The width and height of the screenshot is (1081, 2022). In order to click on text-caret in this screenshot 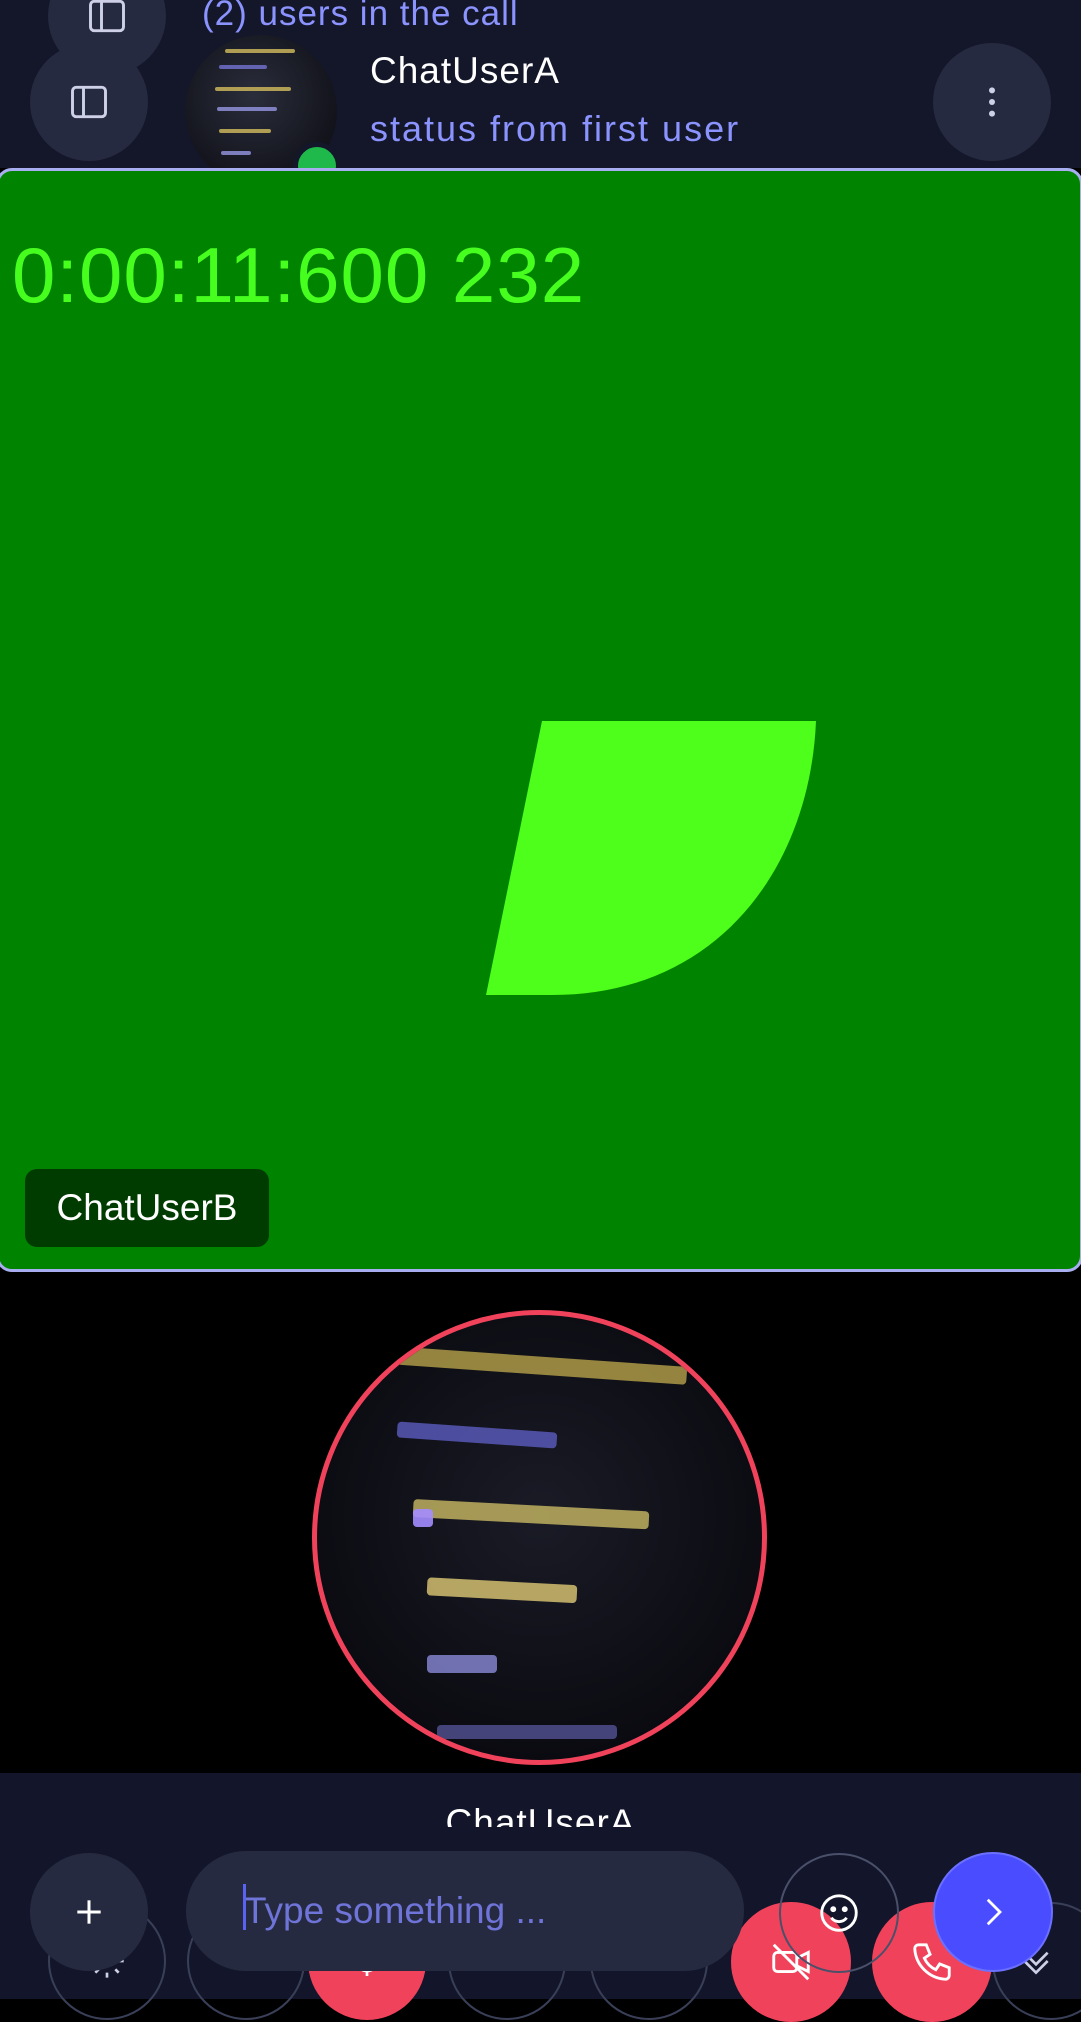, I will do `click(244, 1907)`.